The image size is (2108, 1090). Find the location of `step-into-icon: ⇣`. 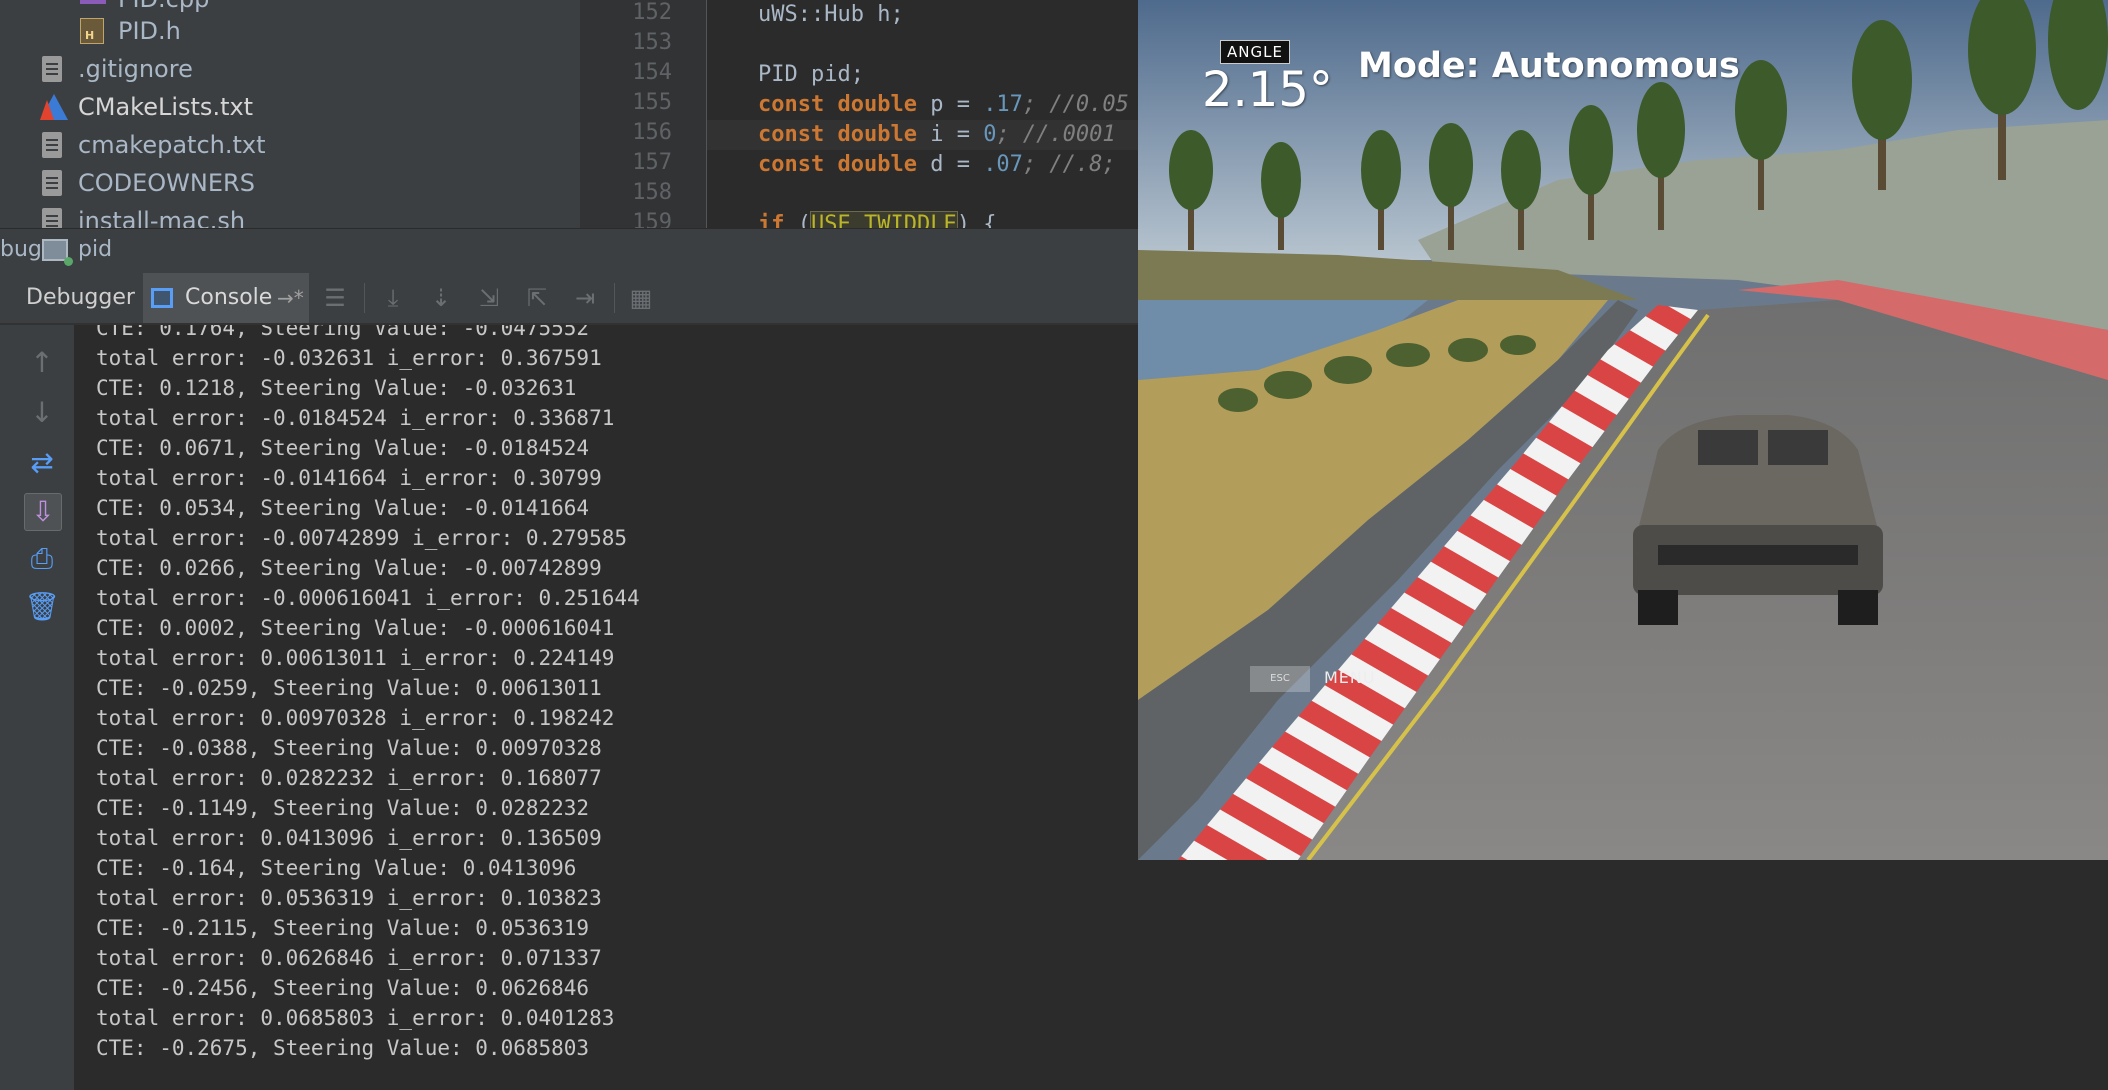

step-into-icon: ⇣ is located at coordinates (441, 298).